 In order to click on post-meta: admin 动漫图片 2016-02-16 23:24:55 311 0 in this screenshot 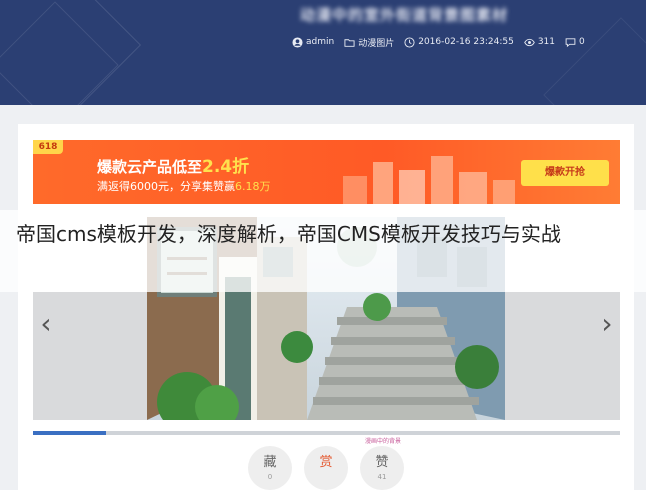, I will do `click(438, 42)`.